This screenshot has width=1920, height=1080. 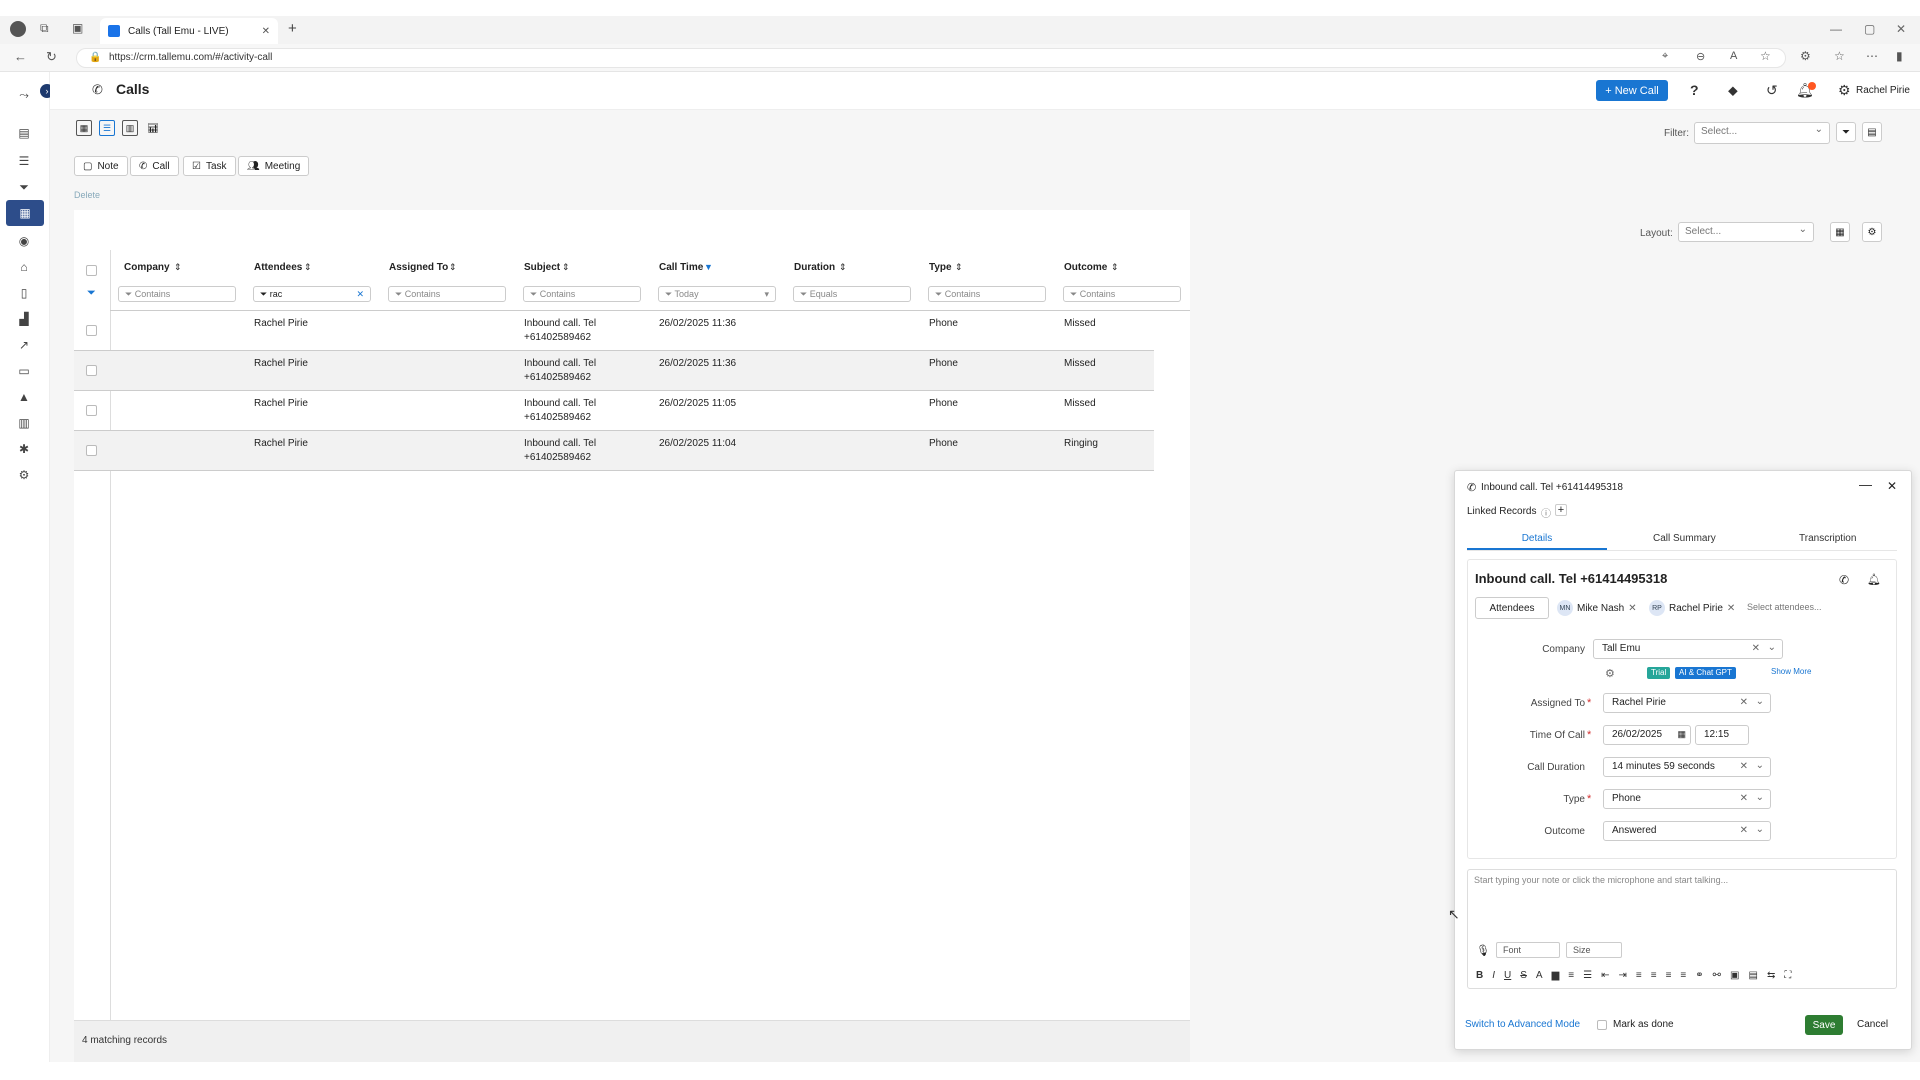 I want to click on close-tab-icon: ✕, so click(x=266, y=31).